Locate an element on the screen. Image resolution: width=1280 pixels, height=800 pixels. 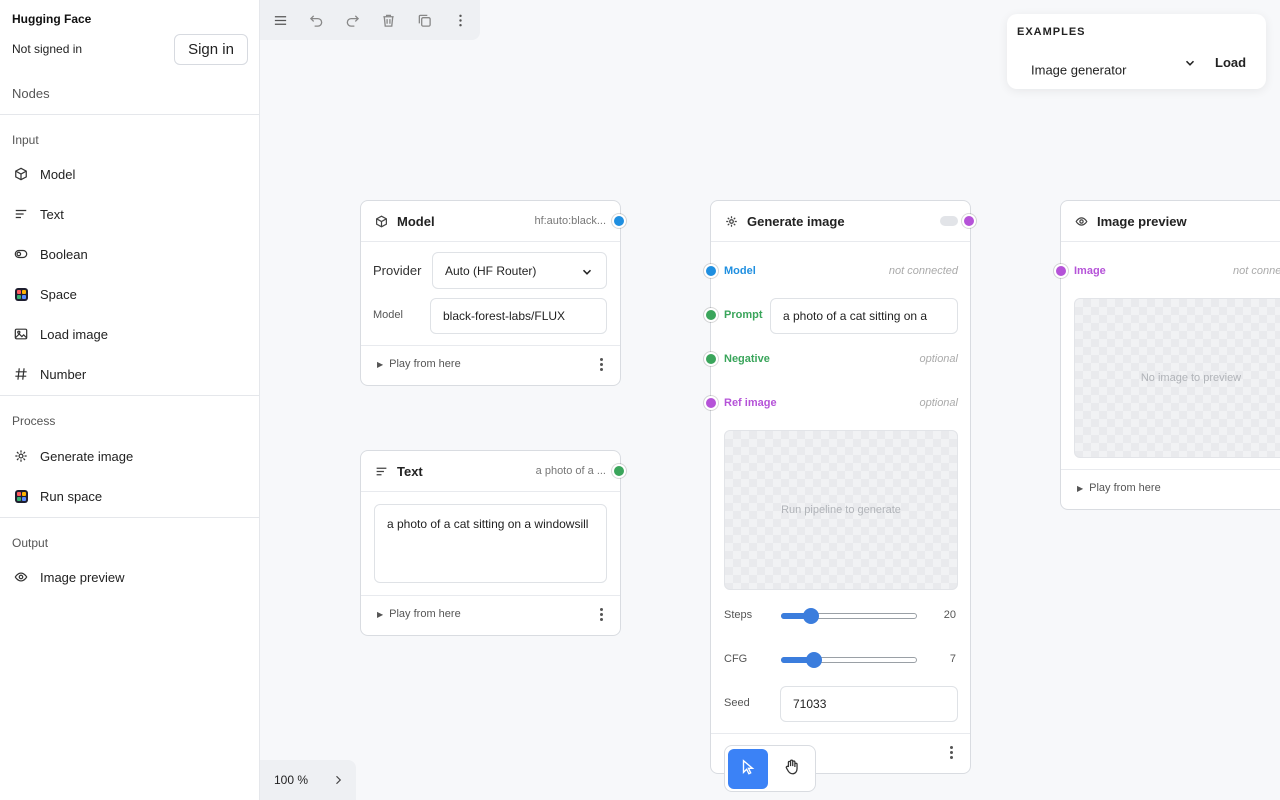
auth-status: Not signed in is located at coordinates (47, 49).